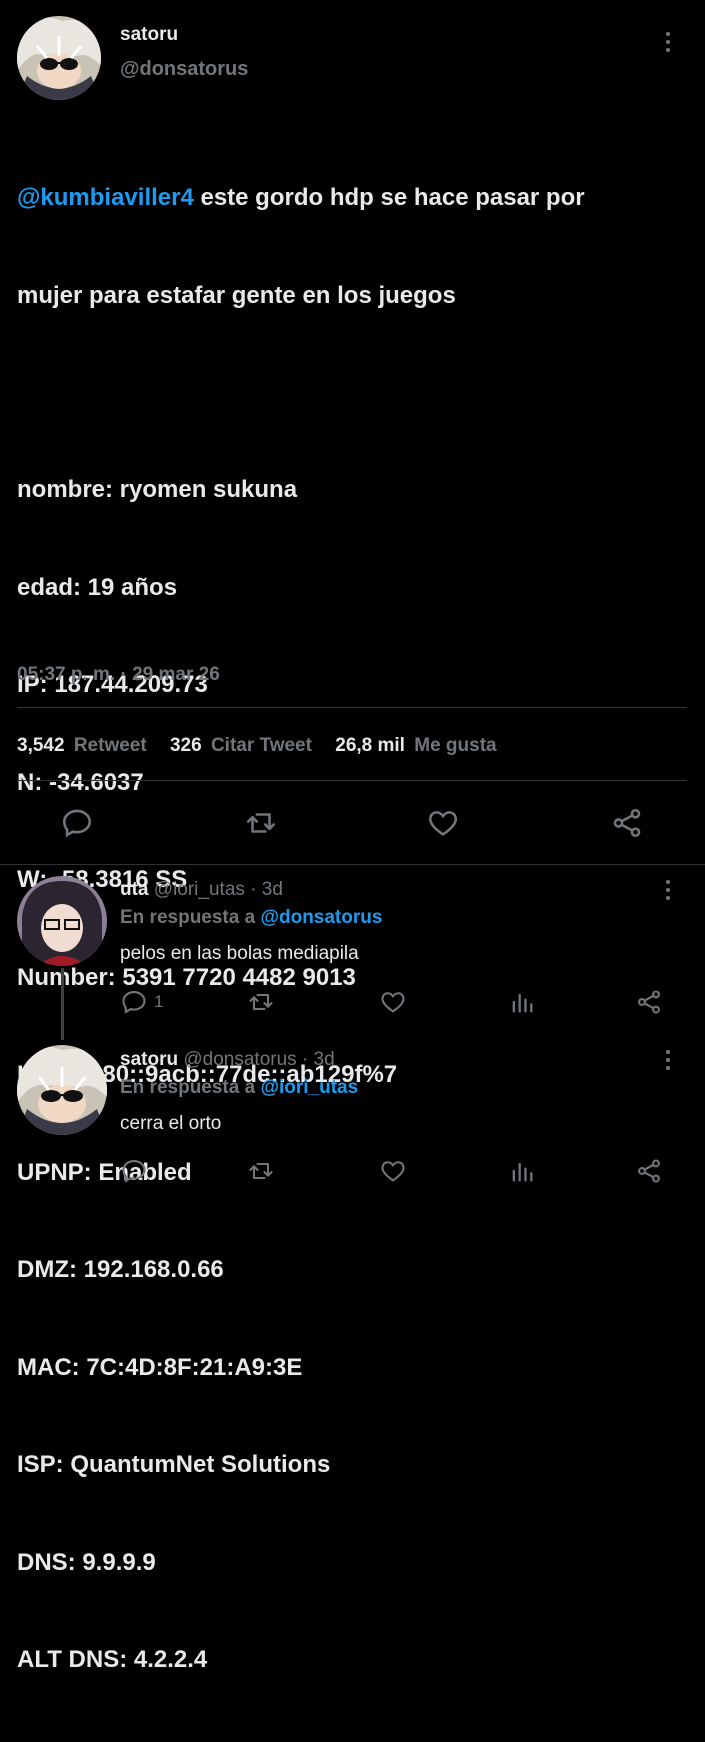 The height and width of the screenshot is (1742, 705). What do you see at coordinates (174, 1464) in the screenshot?
I see `info-line: ISP: QuantumNet Solutions` at bounding box center [174, 1464].